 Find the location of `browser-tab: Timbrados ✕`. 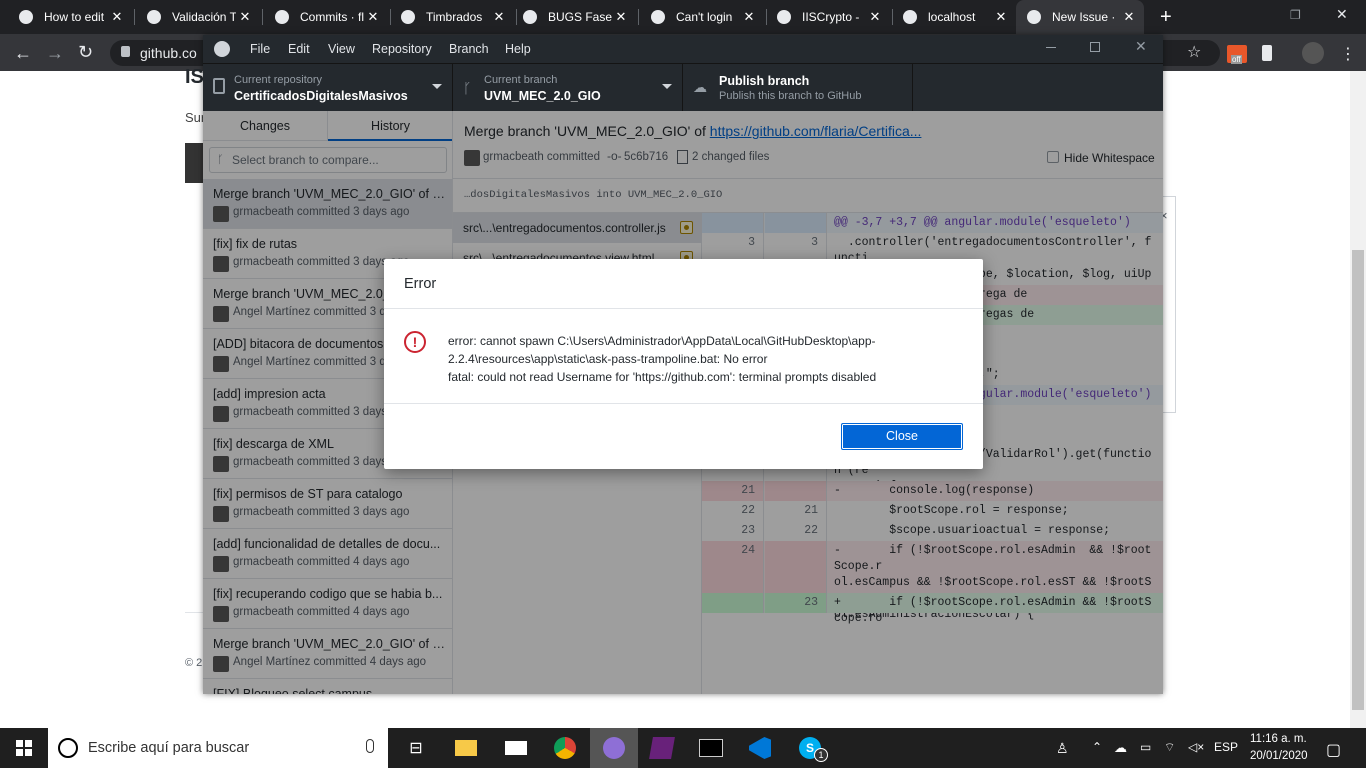

browser-tab: Timbrados ✕ is located at coordinates (452, 17).